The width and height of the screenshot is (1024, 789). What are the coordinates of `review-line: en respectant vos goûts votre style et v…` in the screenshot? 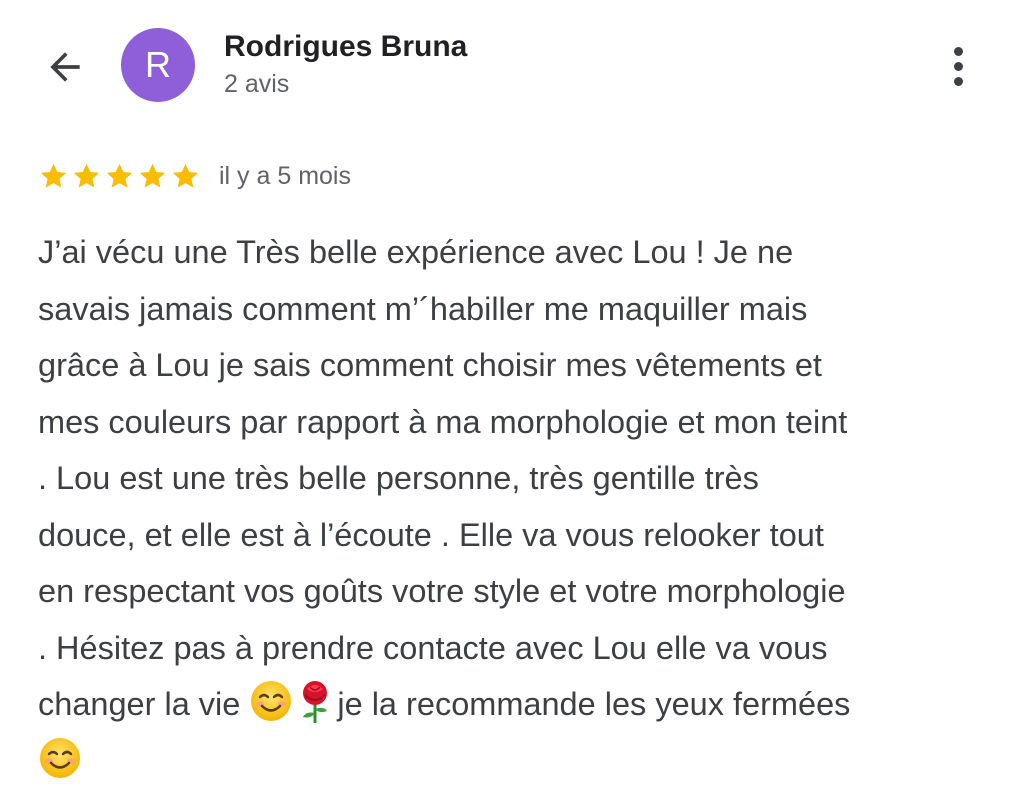 It's located at (442, 591).